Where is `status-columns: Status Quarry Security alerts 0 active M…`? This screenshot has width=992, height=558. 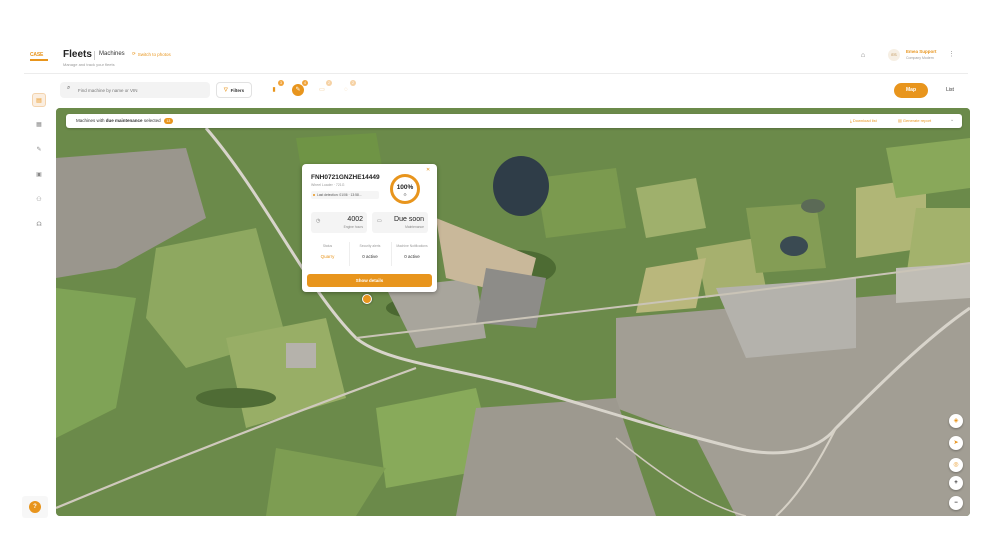 status-columns: Status Quarry Security alerts 0 active M… is located at coordinates (369, 254).